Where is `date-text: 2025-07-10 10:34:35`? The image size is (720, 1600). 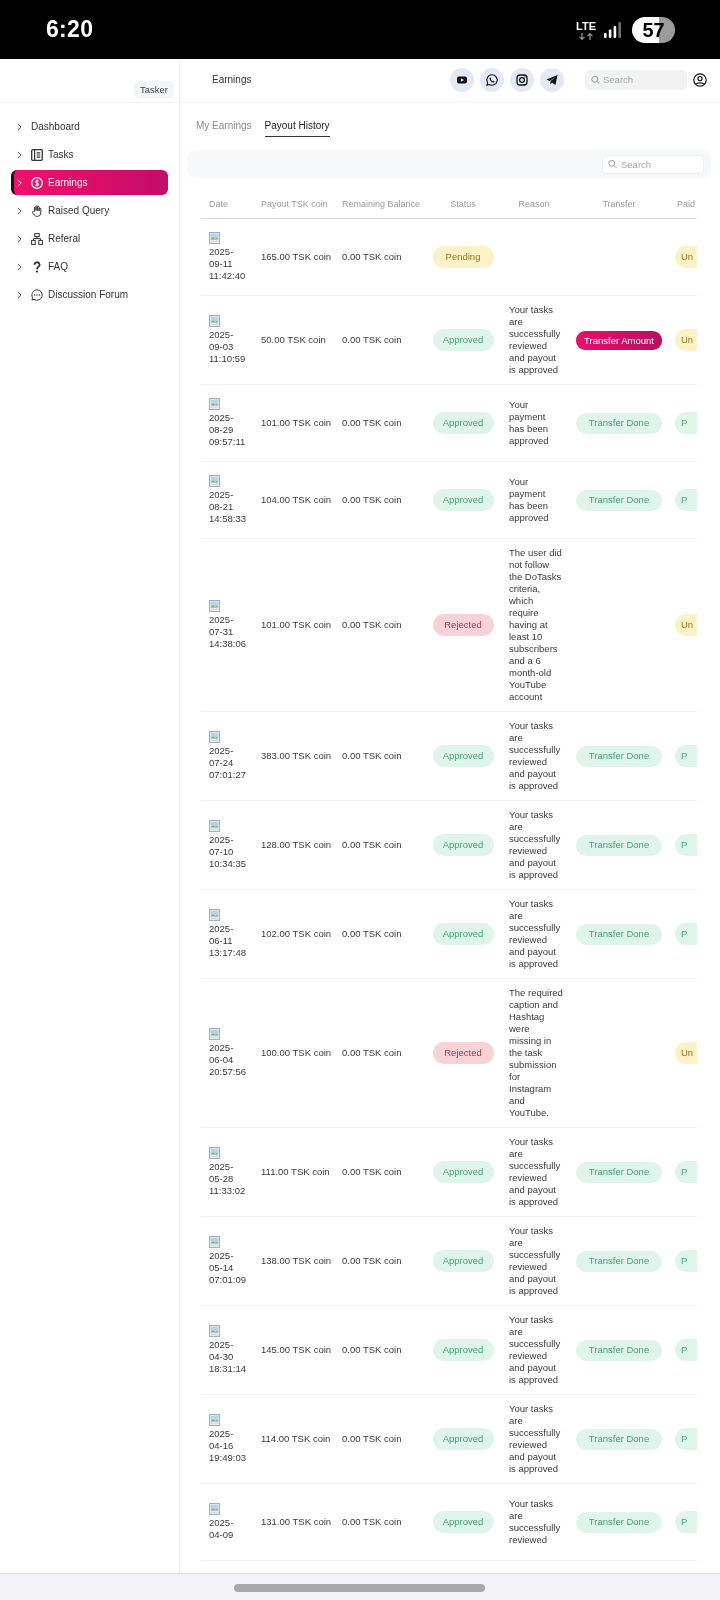 date-text: 2025-07-10 10:34:35 is located at coordinates (228, 852).